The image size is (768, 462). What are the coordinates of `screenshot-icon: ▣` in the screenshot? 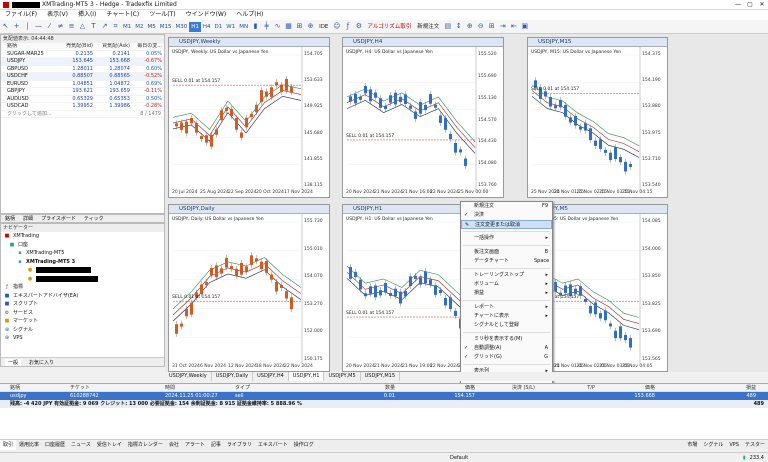 It's located at (524, 26).